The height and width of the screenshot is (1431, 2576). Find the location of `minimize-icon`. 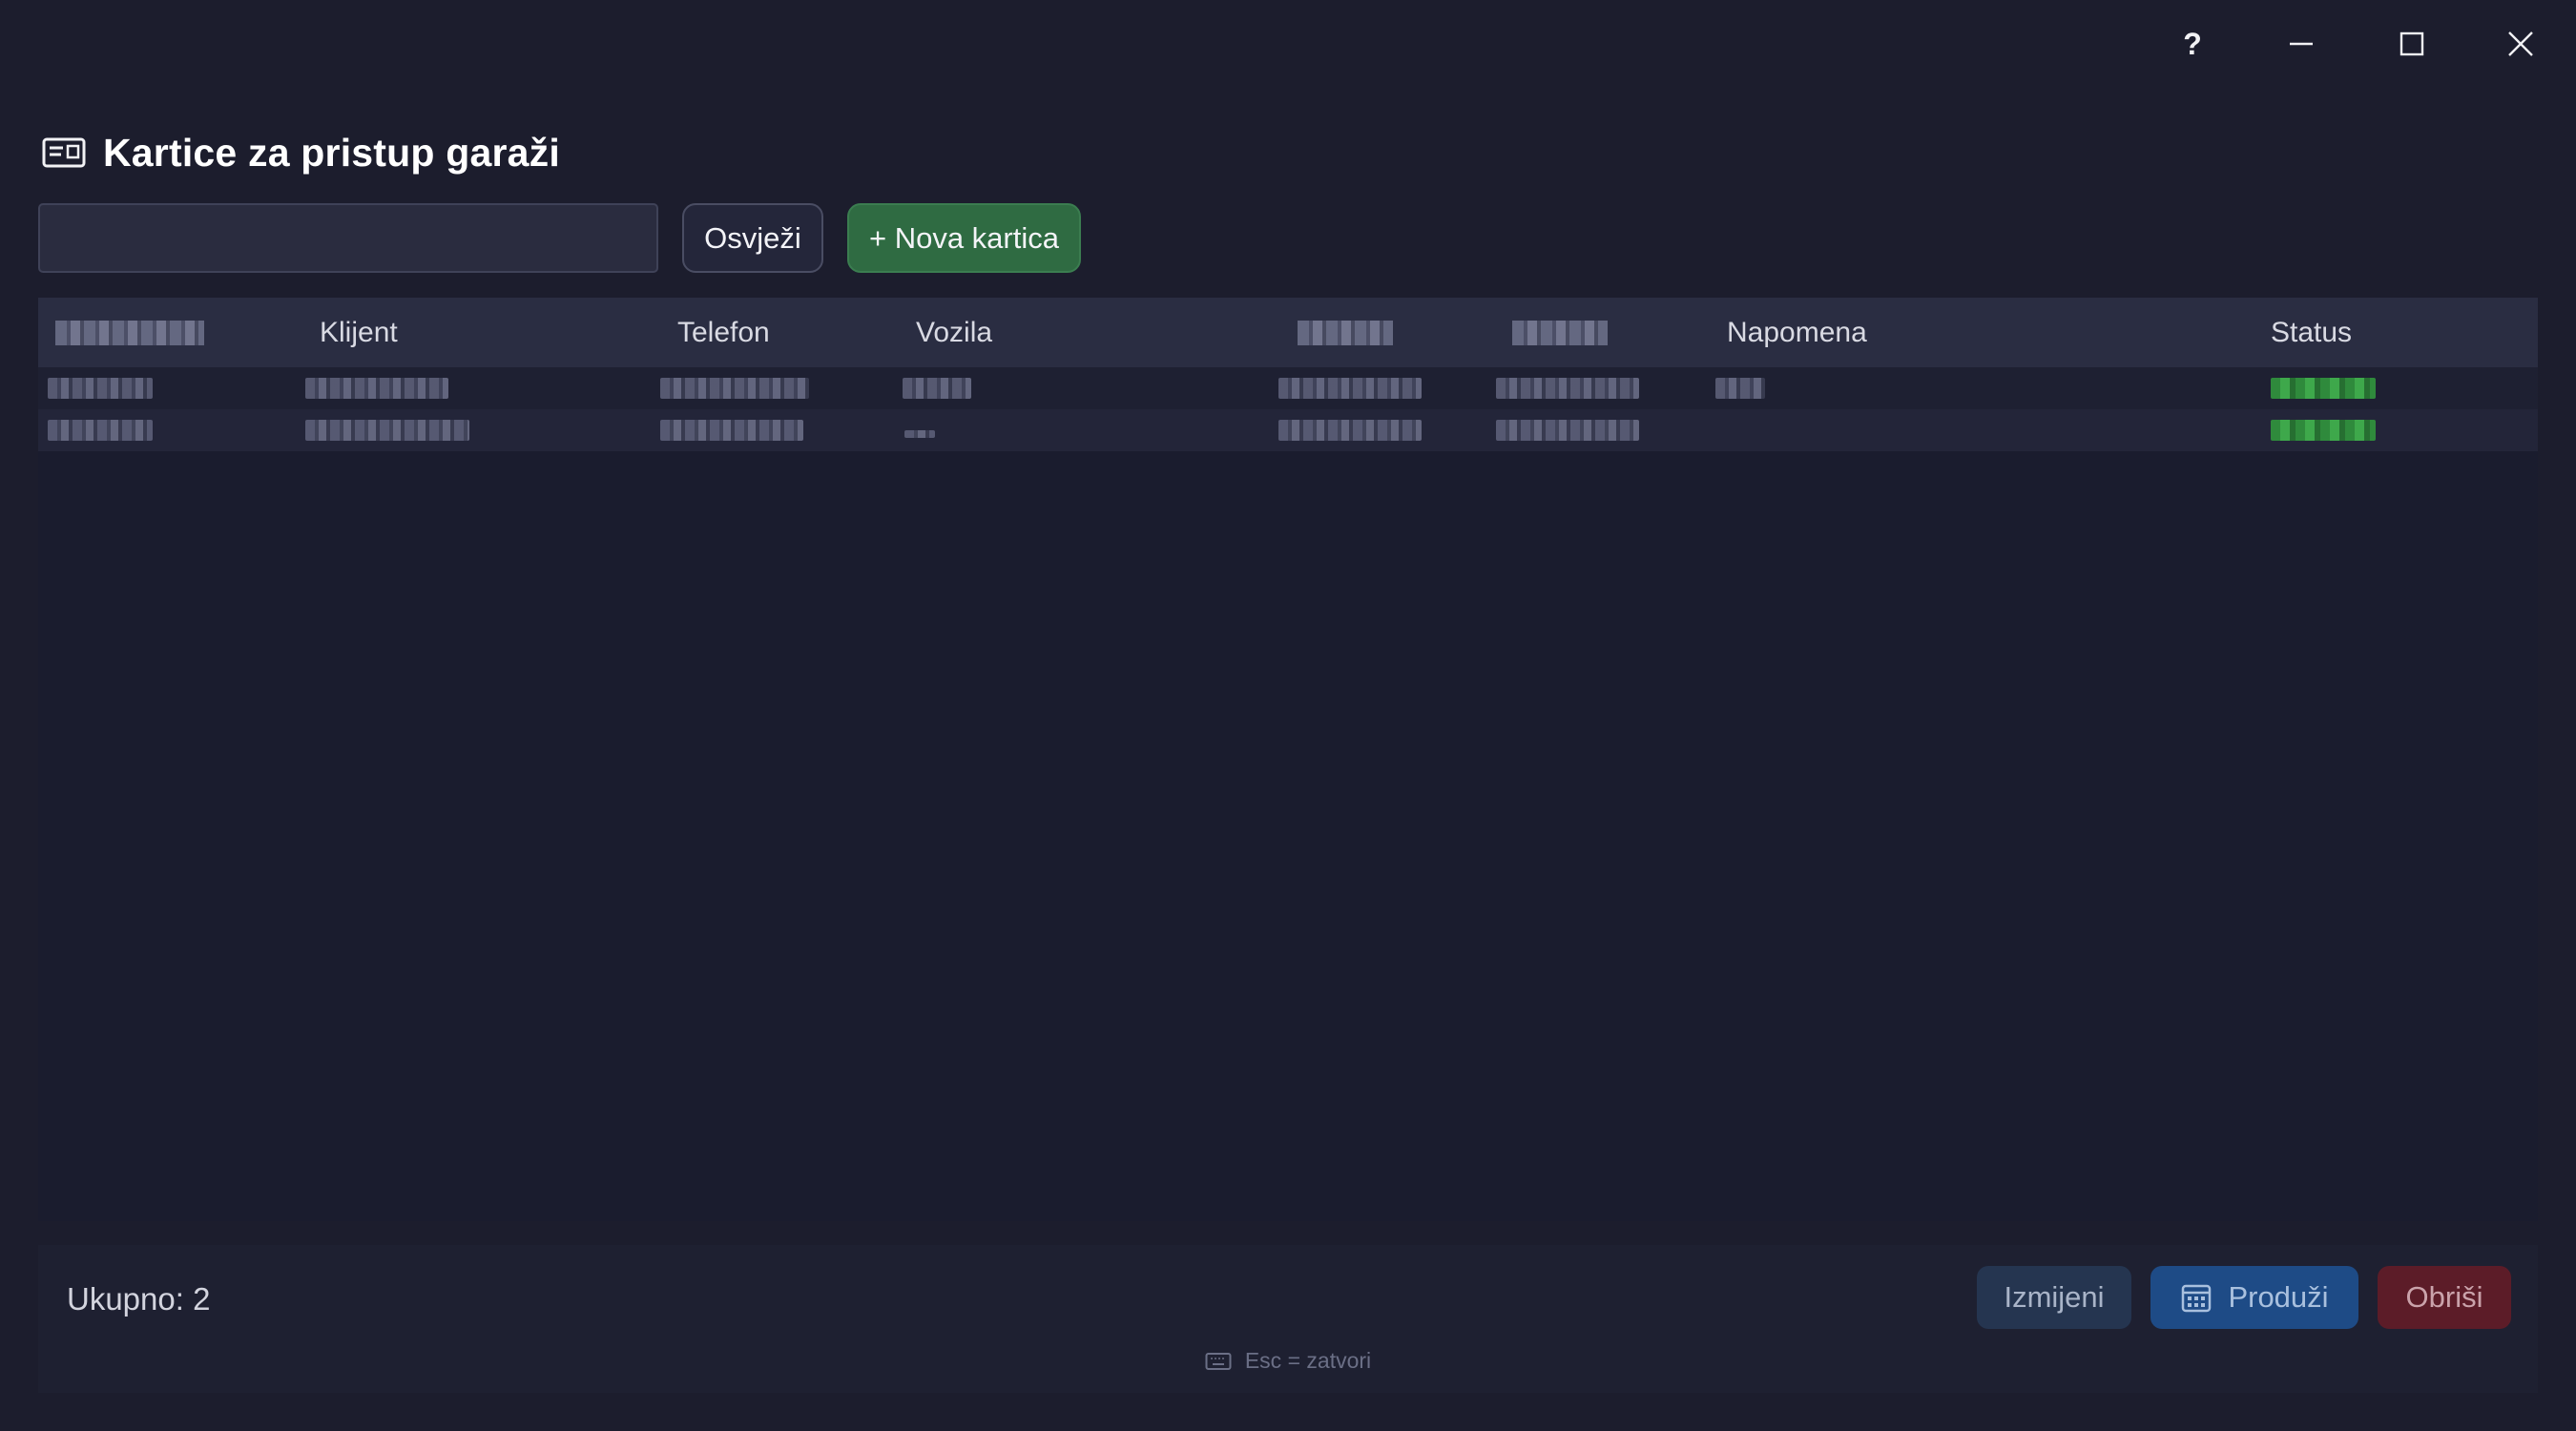

minimize-icon is located at coordinates (2301, 44).